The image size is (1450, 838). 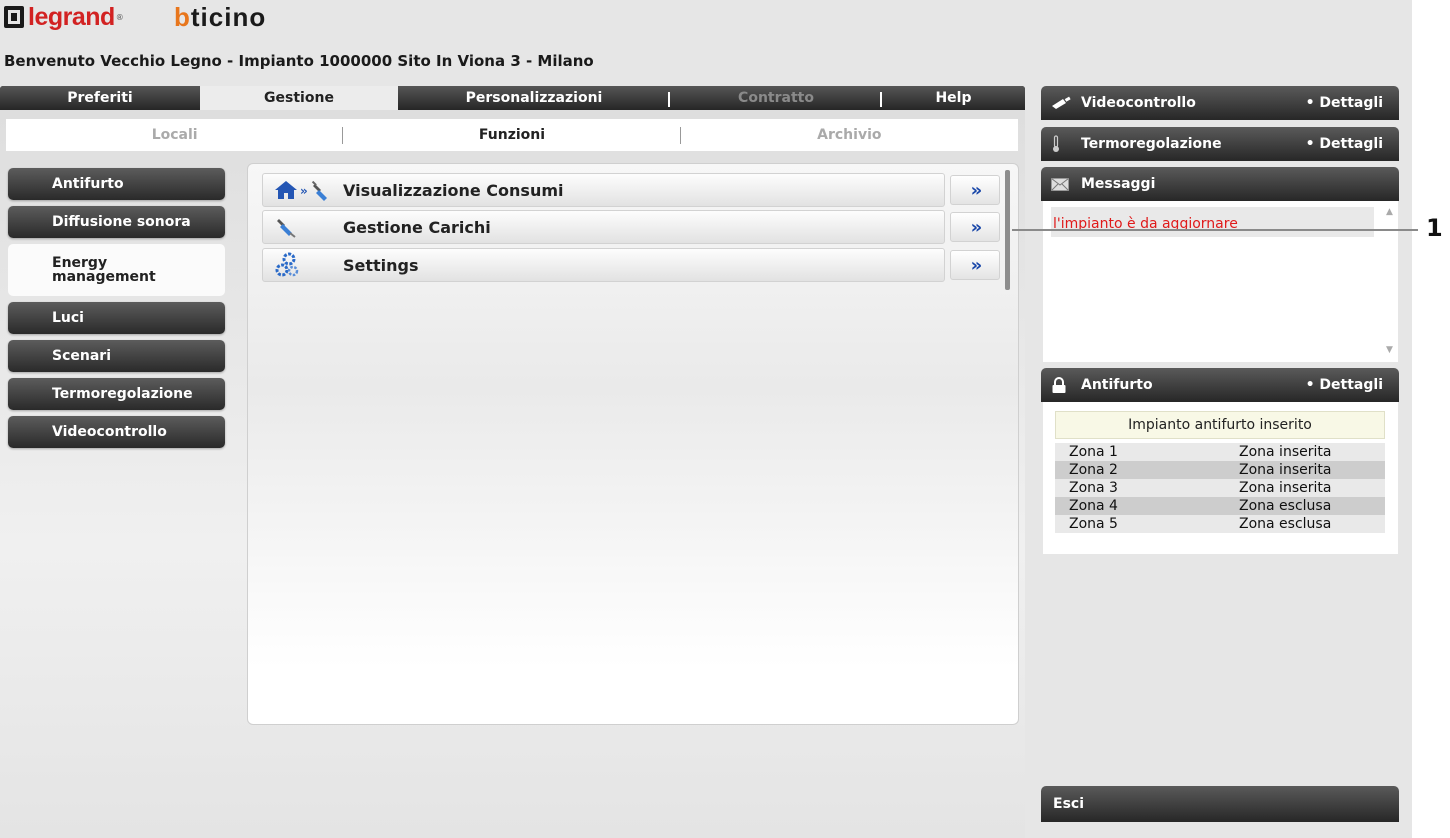 What do you see at coordinates (116, 394) in the screenshot?
I see `sidebar-item-termoregolazione: Termoregolazione` at bounding box center [116, 394].